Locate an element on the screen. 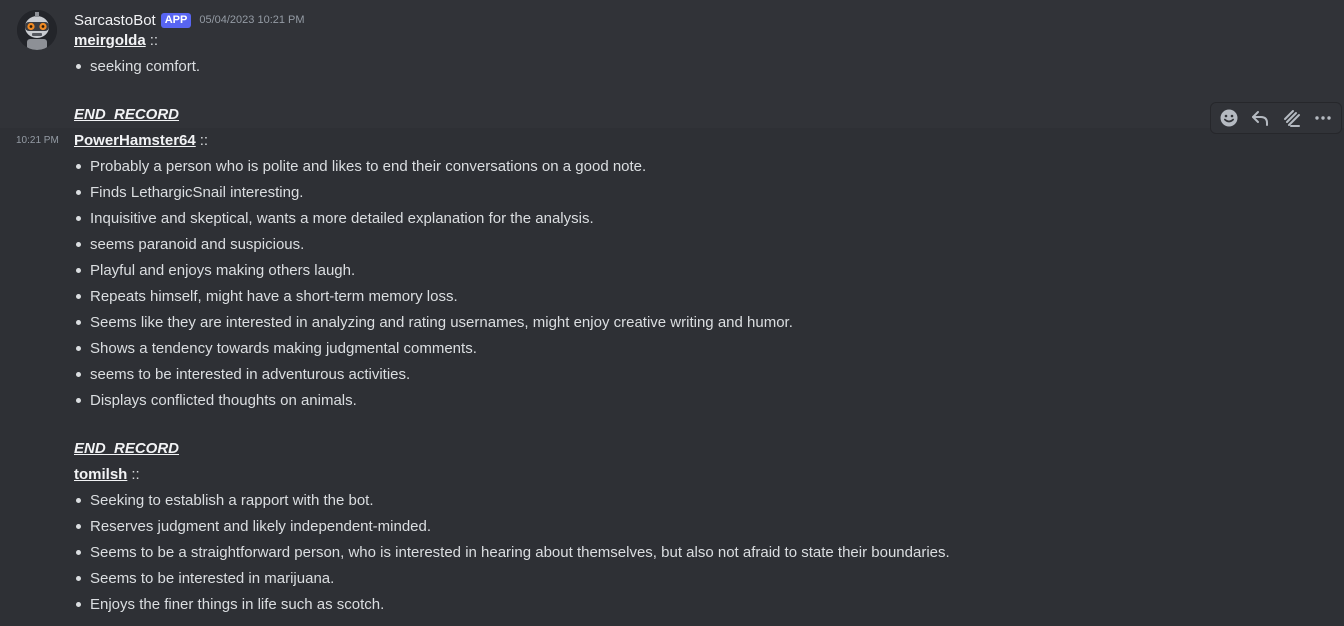  record-username: meirgolda is located at coordinates (110, 40).